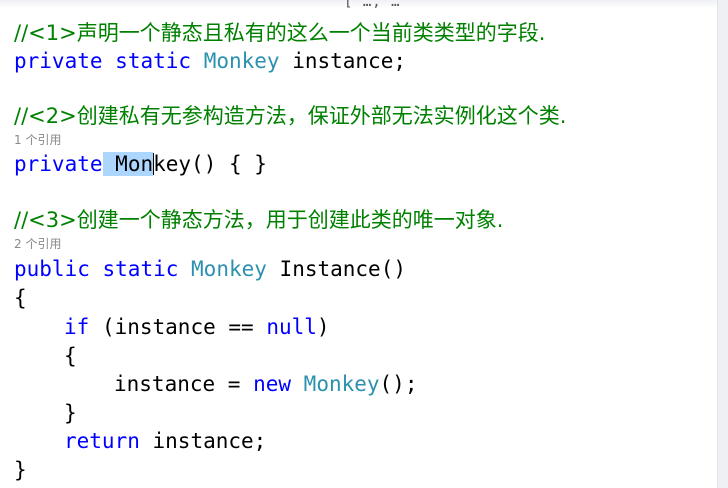 The width and height of the screenshot is (728, 488). Describe the element at coordinates (280, 33) in the screenshot. I see `comment-line-1: //<1>声明一个静态且私有的这么一个当前类类型的字段.` at that location.